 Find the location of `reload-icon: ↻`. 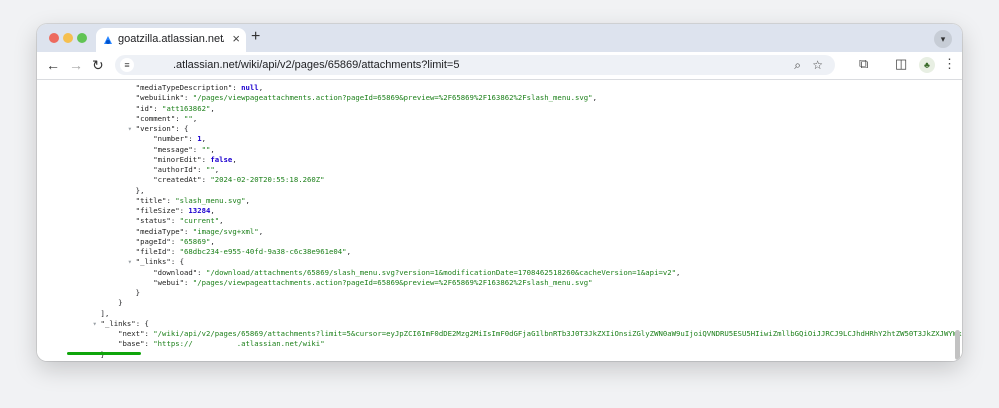

reload-icon: ↻ is located at coordinates (98, 65).